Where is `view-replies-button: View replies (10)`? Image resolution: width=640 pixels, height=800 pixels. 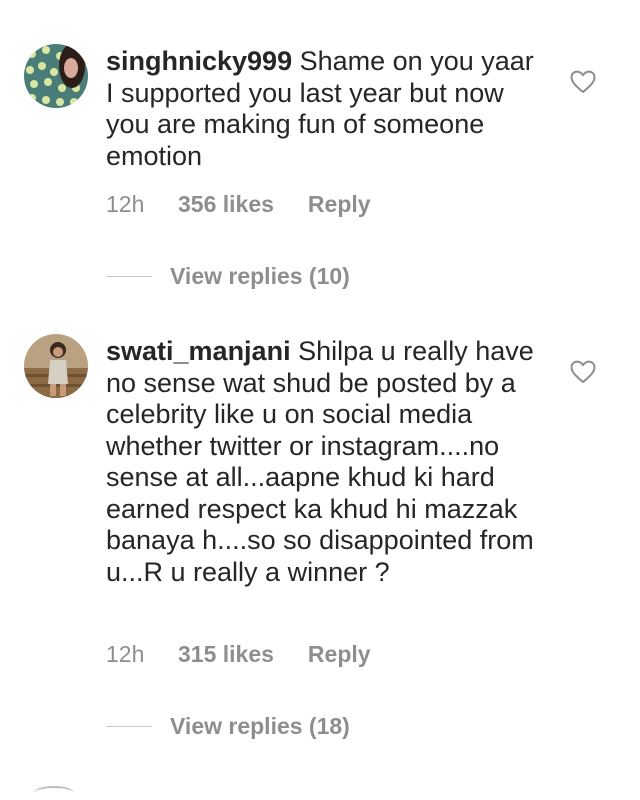 view-replies-button: View replies (10) is located at coordinates (228, 276).